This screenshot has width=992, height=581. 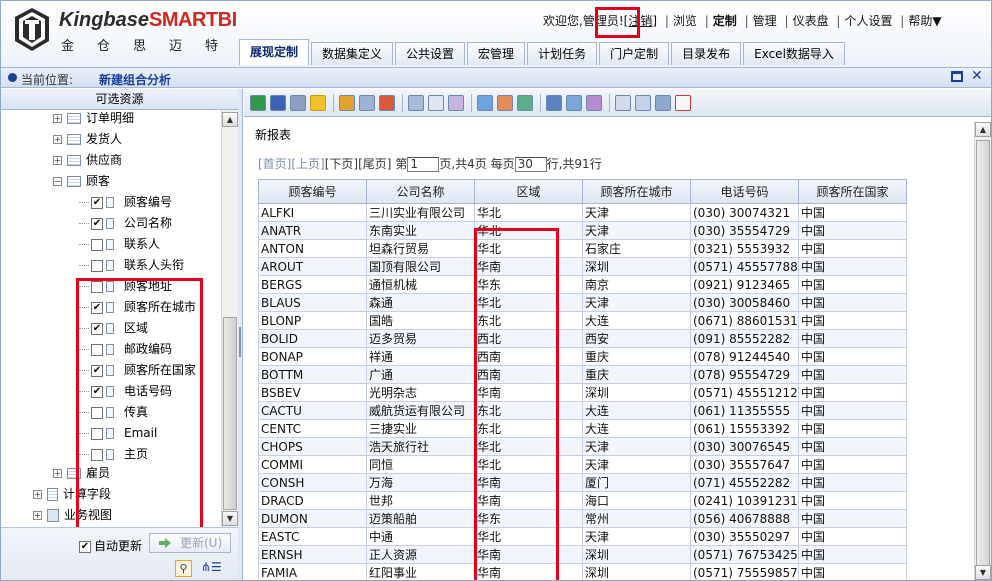 What do you see at coordinates (852, 191) in the screenshot?
I see `column-header: 顾客所在国家` at bounding box center [852, 191].